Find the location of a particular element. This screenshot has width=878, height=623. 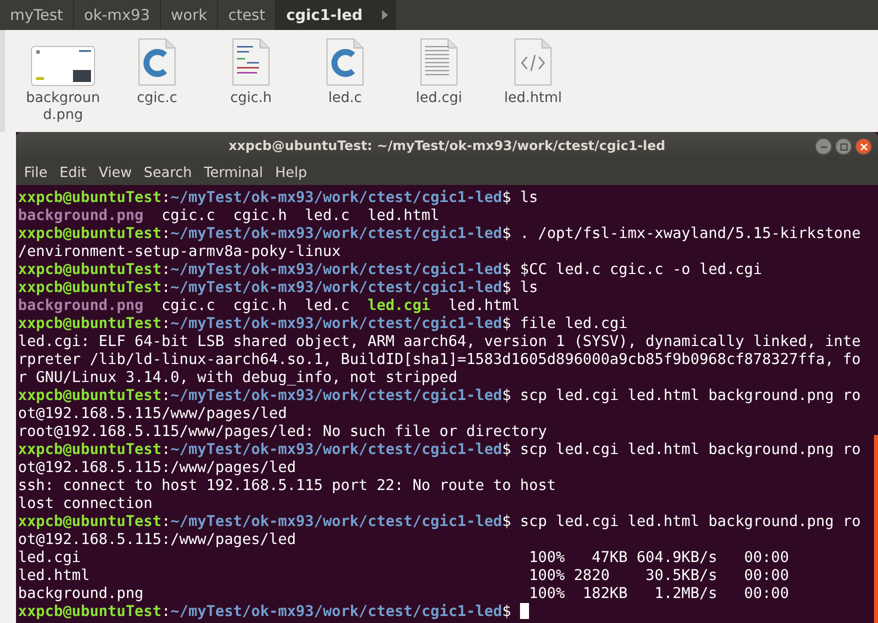

terminal-line: root@192.168.5.115/www/pages/led: No such file or directory is located at coordinates (282, 431).